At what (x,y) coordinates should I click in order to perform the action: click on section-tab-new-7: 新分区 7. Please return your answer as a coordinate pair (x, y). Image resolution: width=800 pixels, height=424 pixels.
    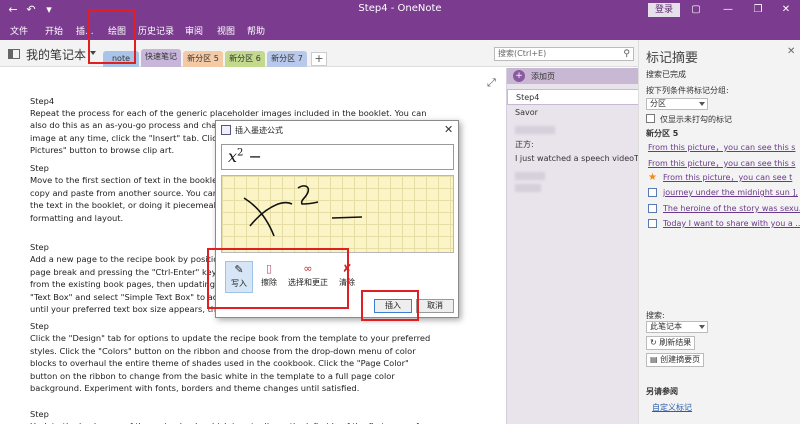
    Looking at the image, I should click on (287, 59).